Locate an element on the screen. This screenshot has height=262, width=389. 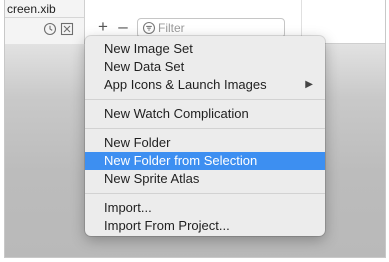
menu-item-new-sprite-atlas: New Sprite Atlas is located at coordinates (205, 179).